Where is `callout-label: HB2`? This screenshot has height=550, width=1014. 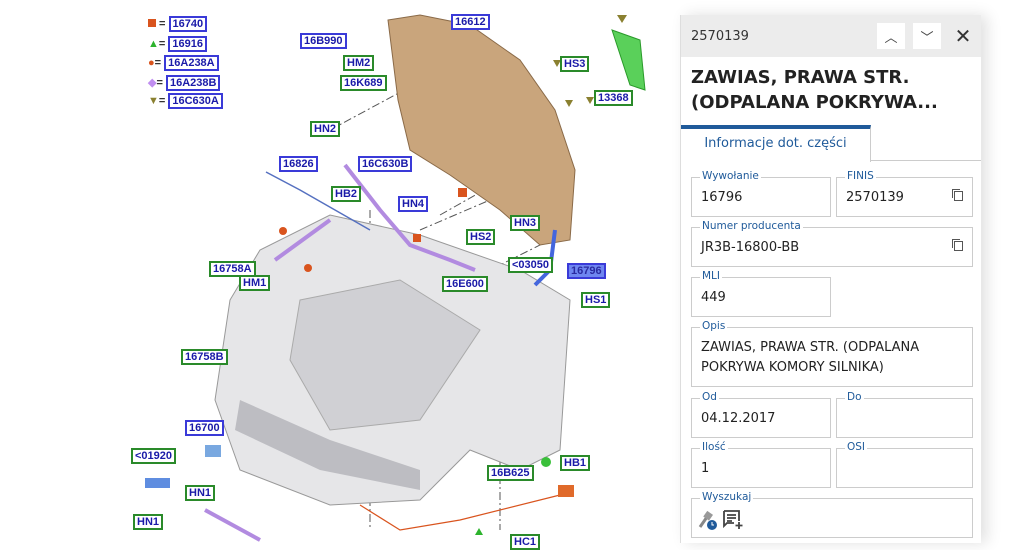 callout-label: HB2 is located at coordinates (346, 194).